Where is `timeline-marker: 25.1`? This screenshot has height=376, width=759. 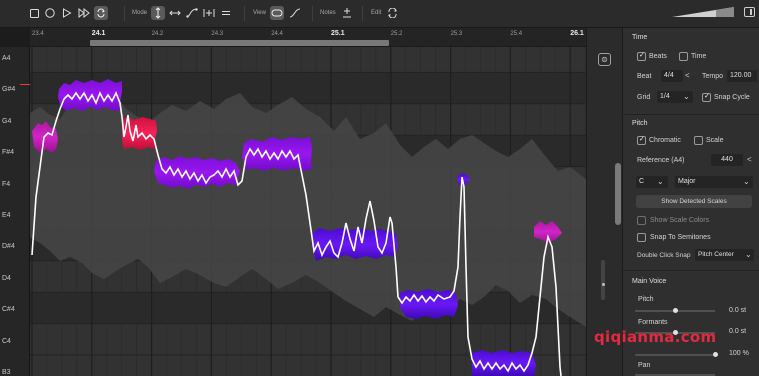 timeline-marker: 25.1 is located at coordinates (338, 33).